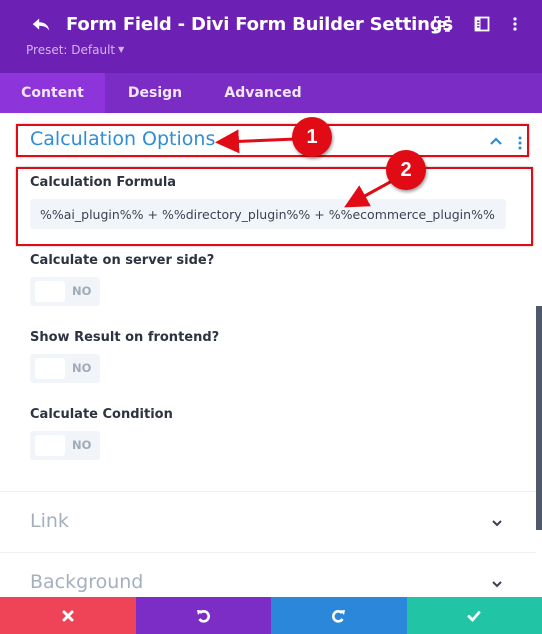  I want to click on close-icon, so click(68, 615).